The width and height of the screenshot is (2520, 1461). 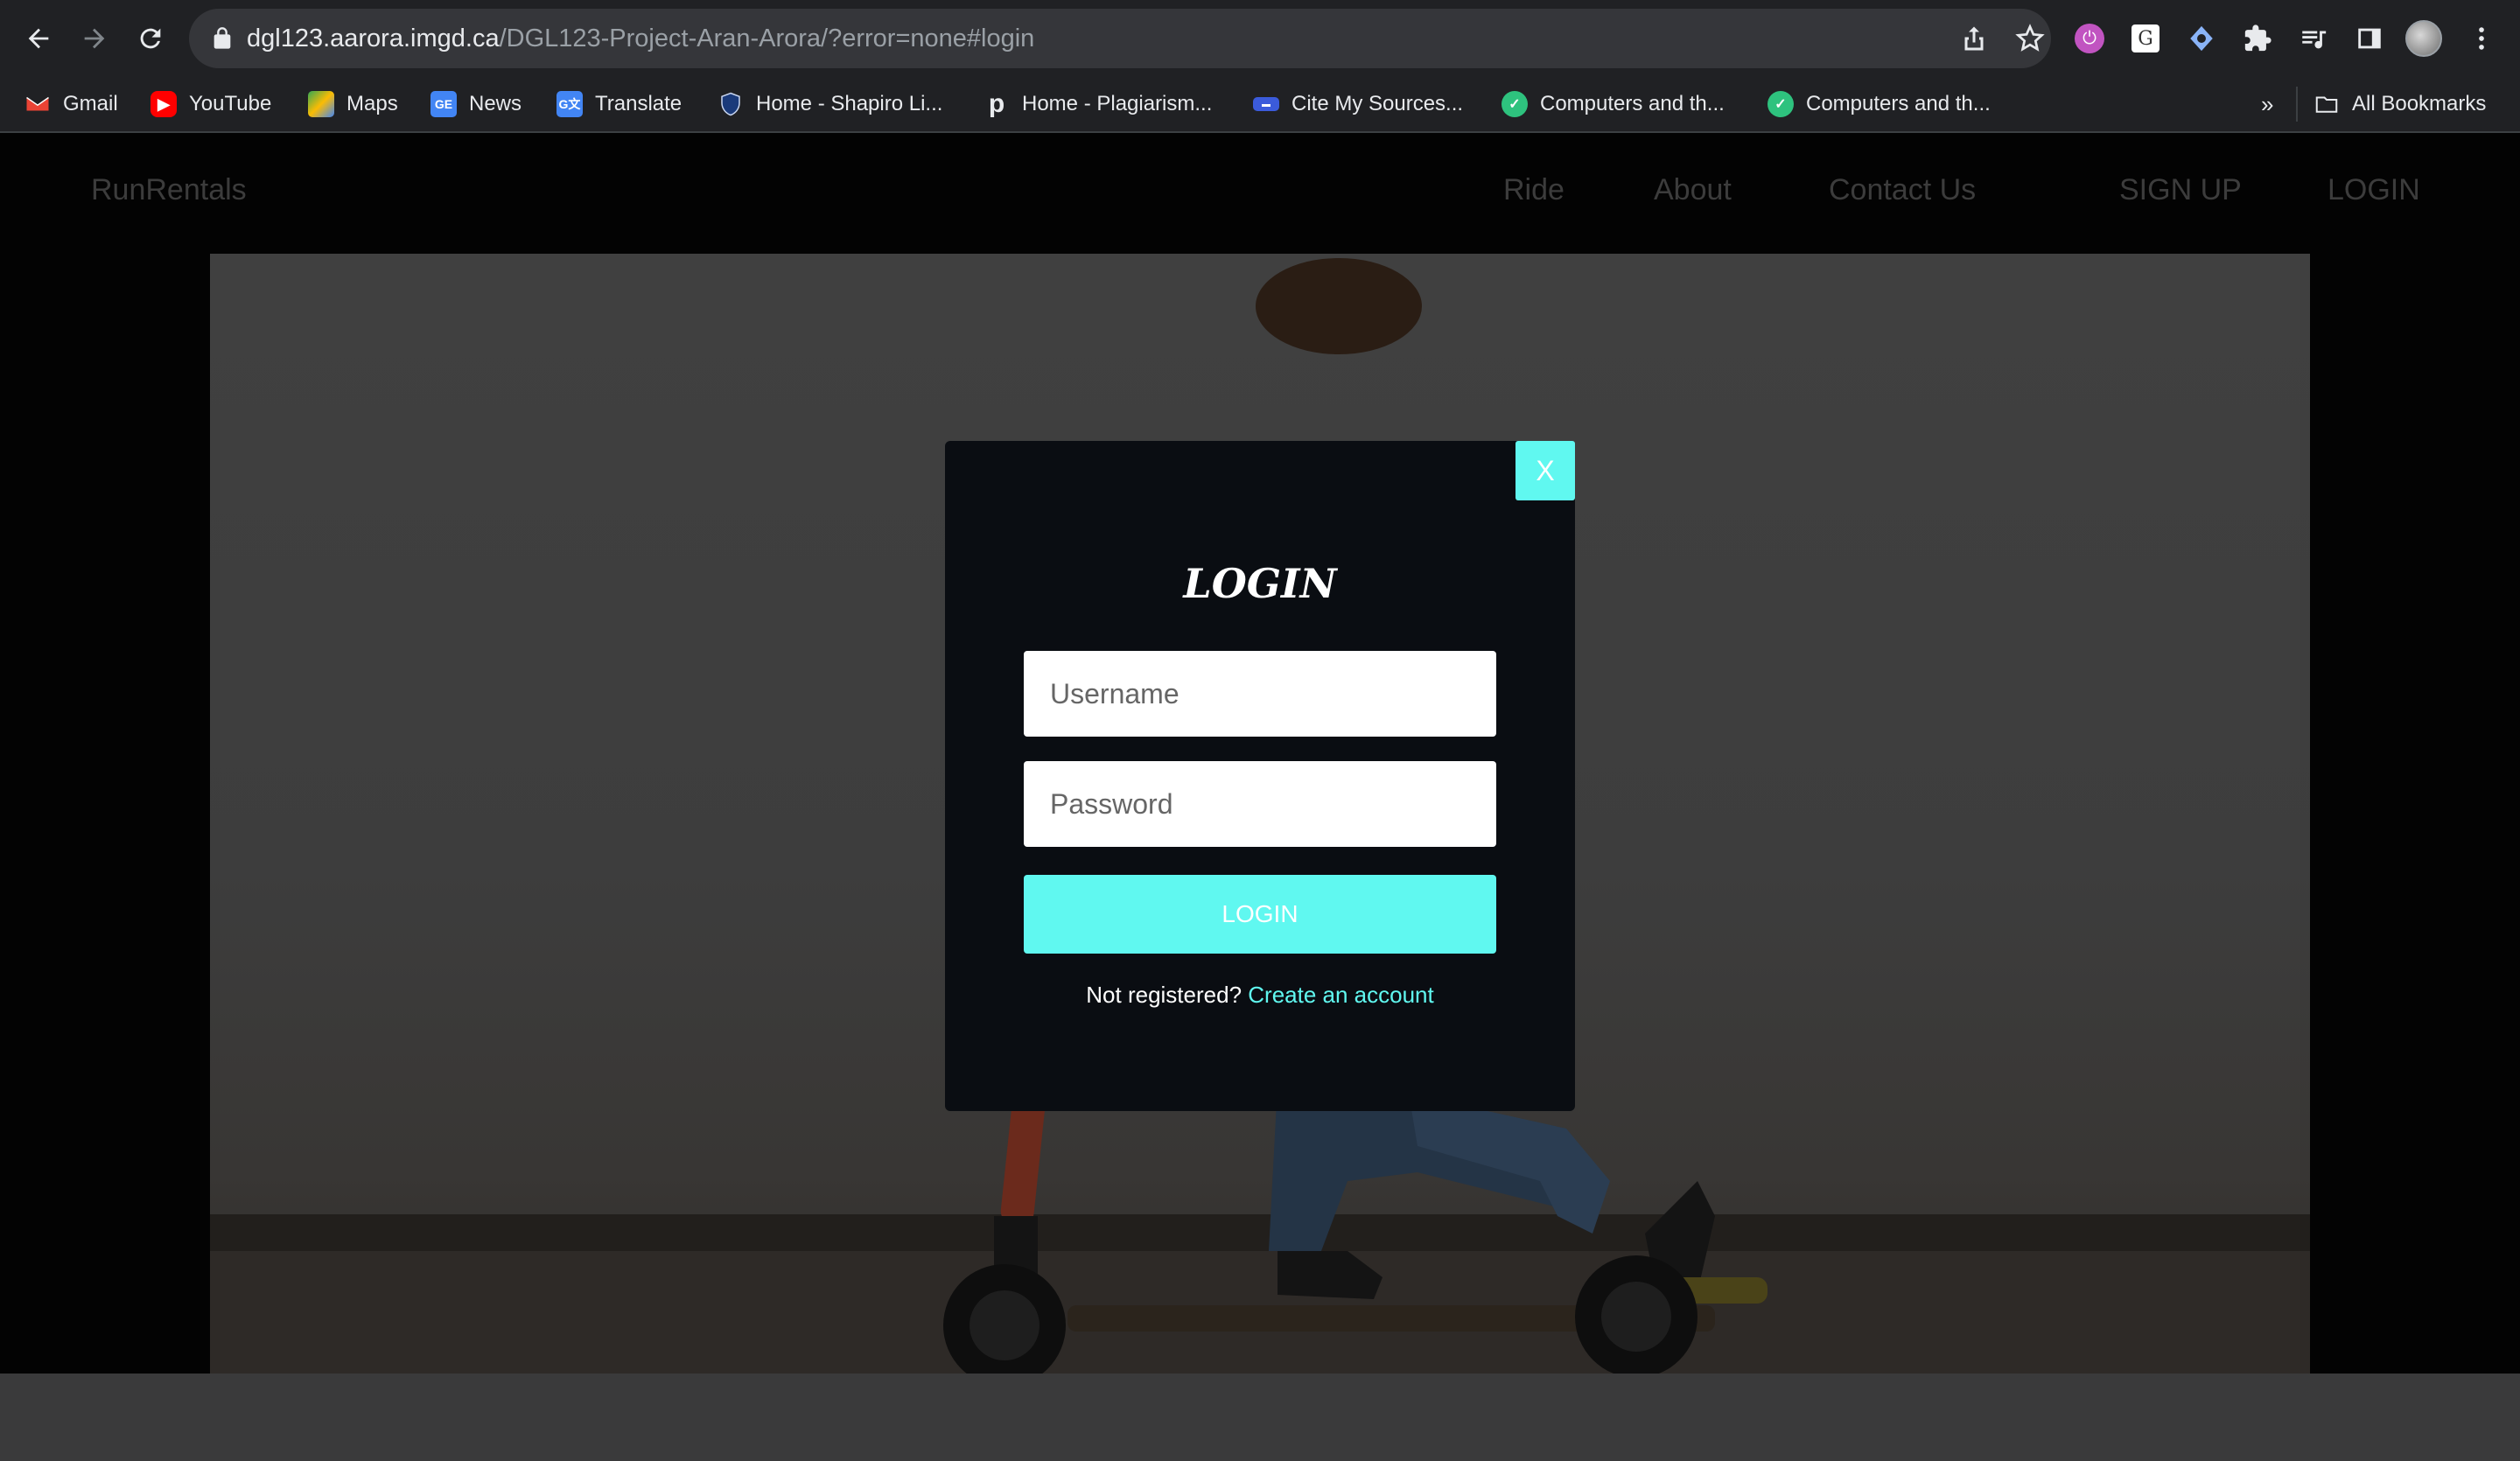 What do you see at coordinates (2327, 104) in the screenshot?
I see `folder-icon` at bounding box center [2327, 104].